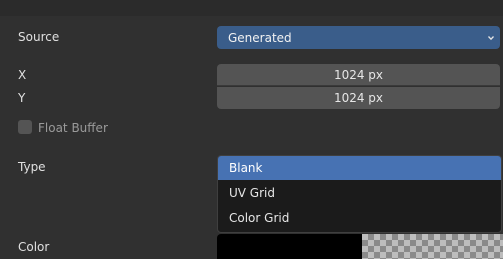  Describe the element at coordinates (359, 218) in the screenshot. I see `menu-item-color-grid: Color Grid` at that location.